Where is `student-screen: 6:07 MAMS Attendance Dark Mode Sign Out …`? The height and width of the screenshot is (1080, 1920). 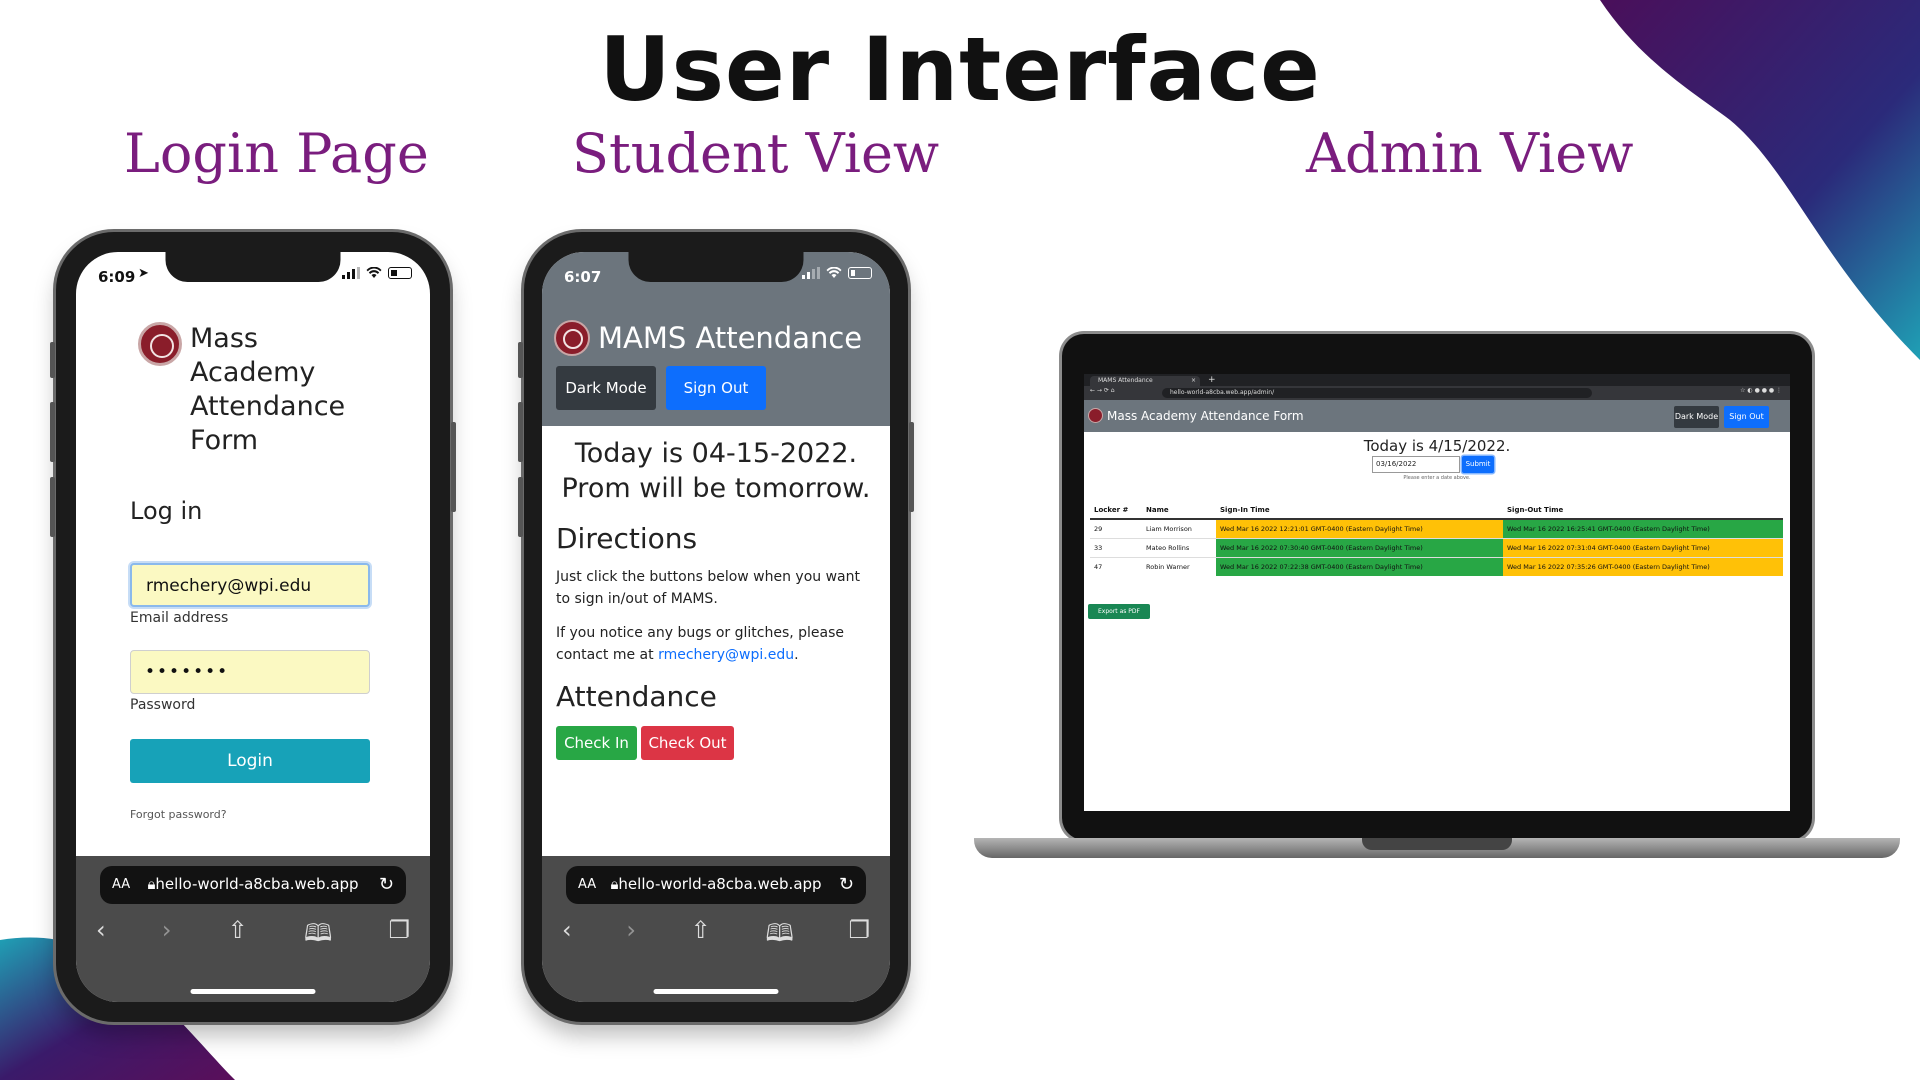 student-screen: 6:07 MAMS Attendance Dark Mode Sign Out … is located at coordinates (716, 627).